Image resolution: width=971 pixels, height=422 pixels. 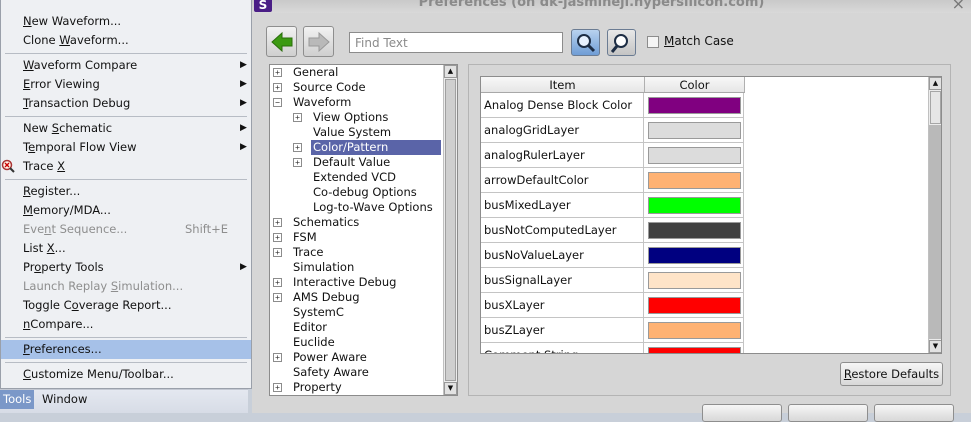 What do you see at coordinates (357, 222) in the screenshot?
I see `tree-item: + Schematics` at bounding box center [357, 222].